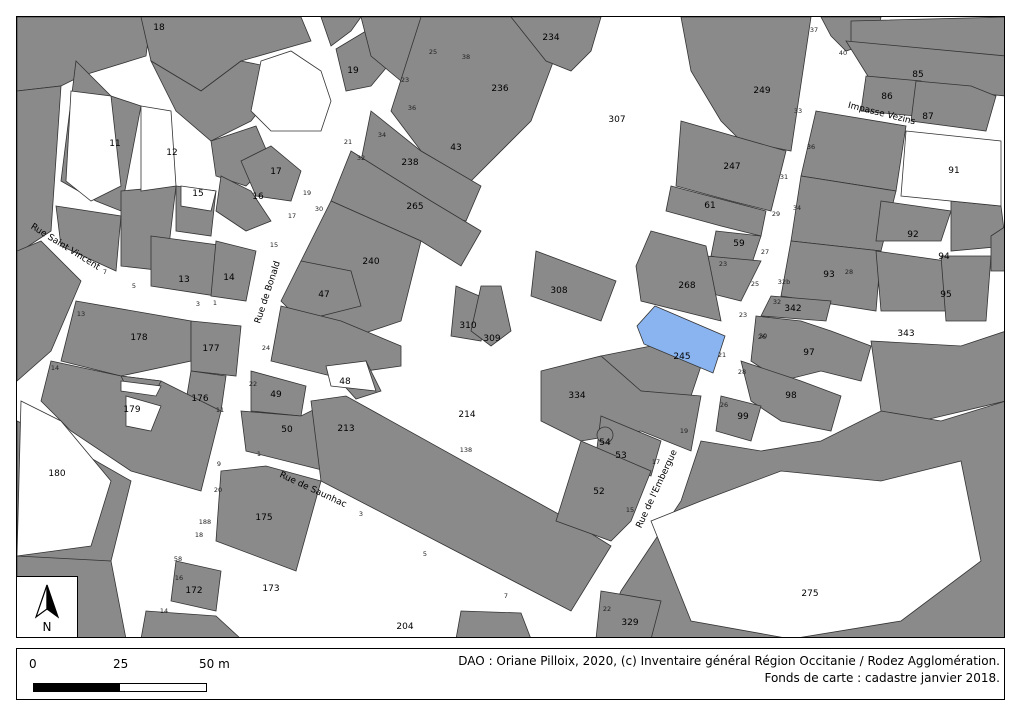 This screenshot has width=1024, height=724. I want to click on parcel-label: 16, so click(258, 197).